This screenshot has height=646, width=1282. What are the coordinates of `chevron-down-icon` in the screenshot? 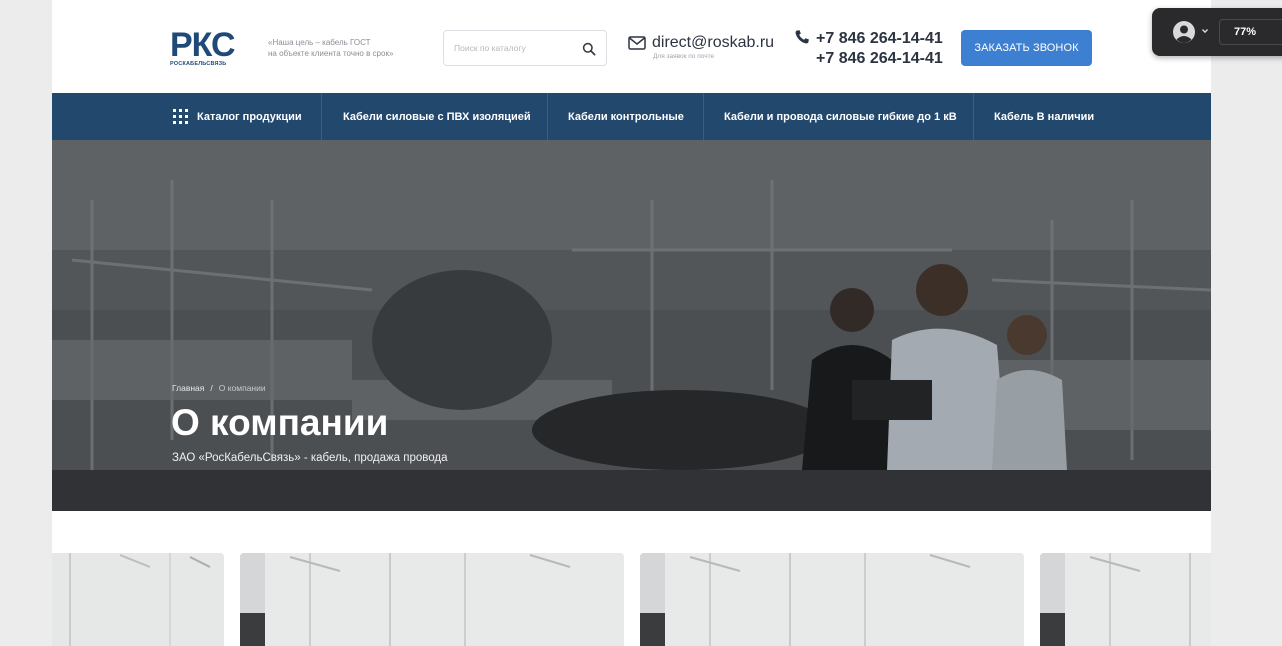 It's located at (1205, 31).